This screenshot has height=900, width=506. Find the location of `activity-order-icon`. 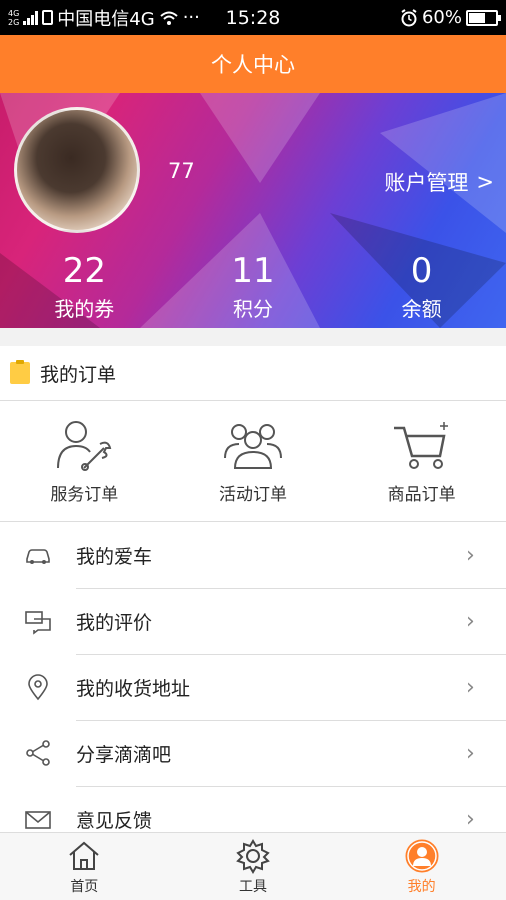

activity-order-icon is located at coordinates (252, 446).